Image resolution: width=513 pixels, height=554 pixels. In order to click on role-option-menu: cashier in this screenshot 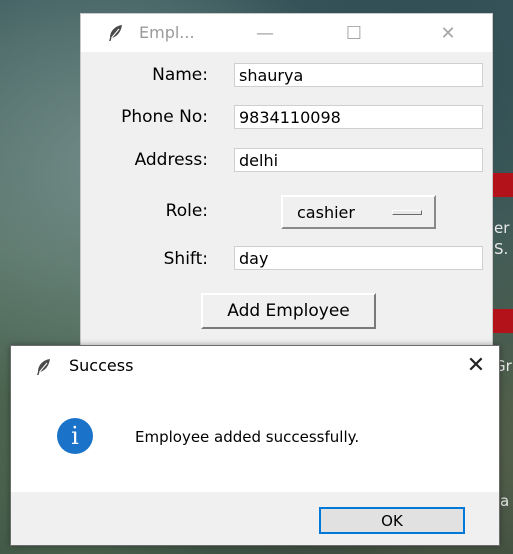, I will do `click(358, 212)`.